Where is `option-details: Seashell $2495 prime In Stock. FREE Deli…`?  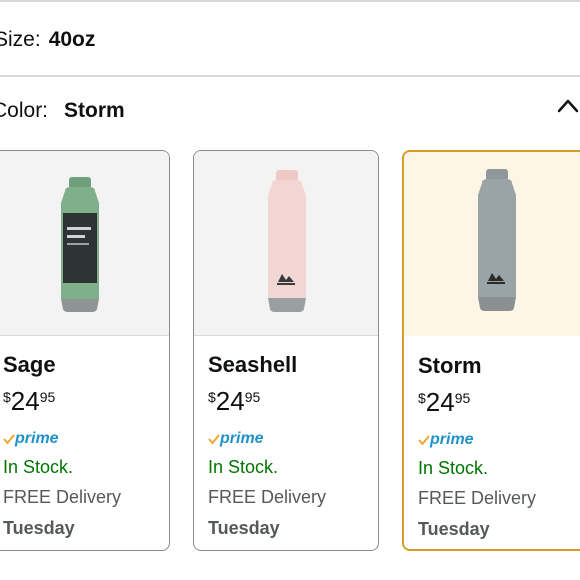 option-details: Seashell $2495 prime In Stock. FREE Deli… is located at coordinates (286, 442).